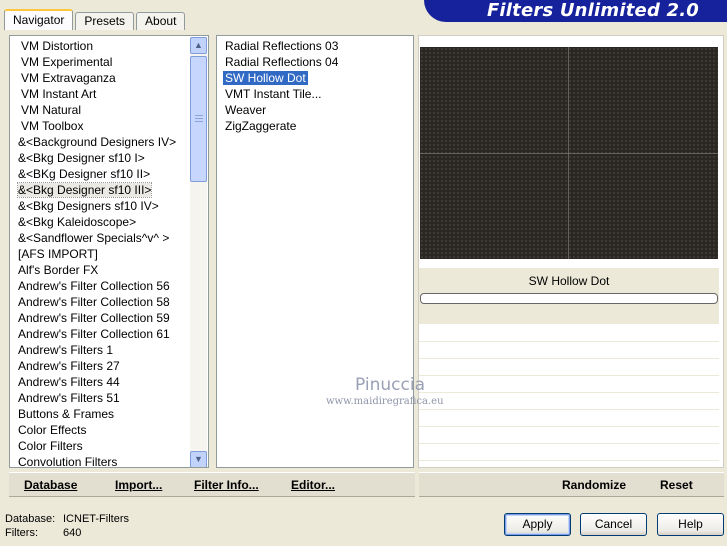 Image resolution: width=727 pixels, height=546 pixels. What do you see at coordinates (315, 126) in the screenshot?
I see `filter-item: ZigZaggerate` at bounding box center [315, 126].